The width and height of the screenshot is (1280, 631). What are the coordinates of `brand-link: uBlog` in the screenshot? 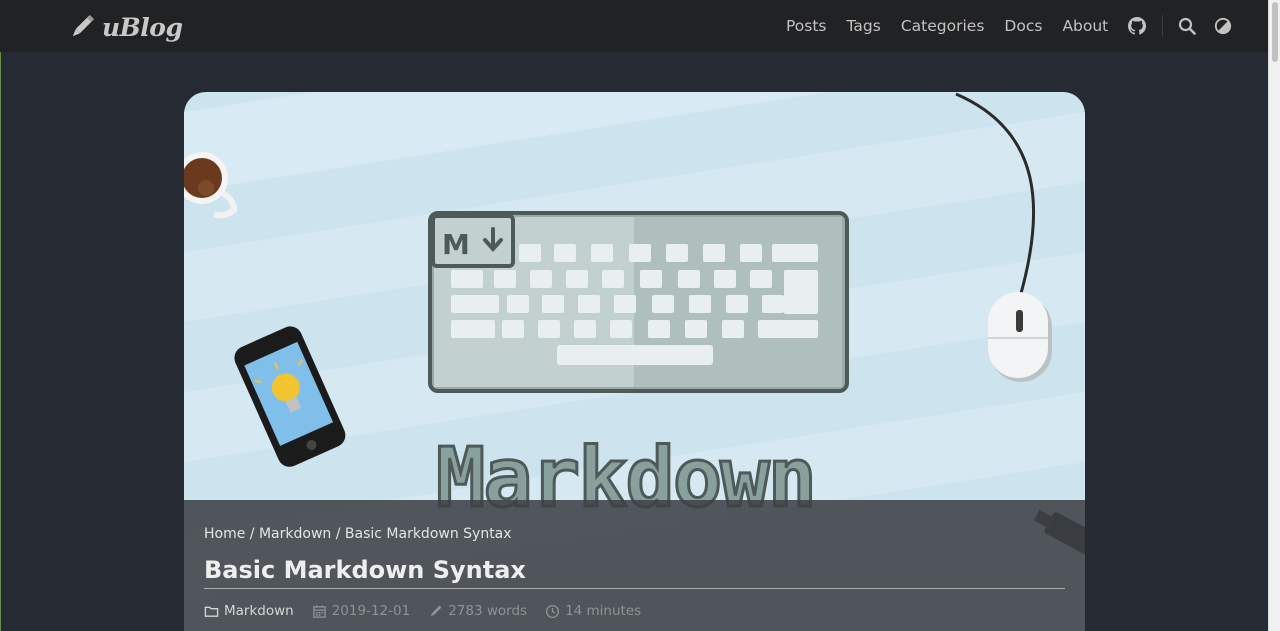 It's located at (124, 27).